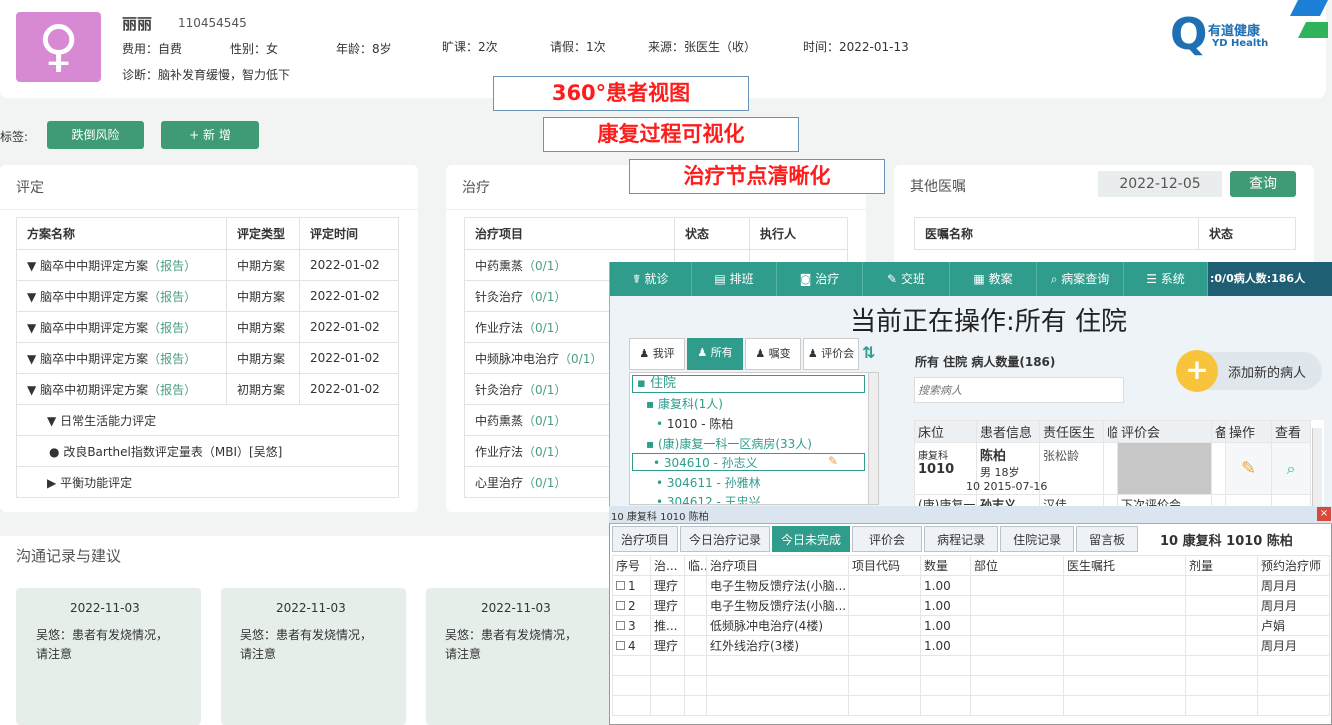  What do you see at coordinates (684, 403) in the screenshot?
I see `tree-node: ▪ 康复科(1人)` at bounding box center [684, 403].